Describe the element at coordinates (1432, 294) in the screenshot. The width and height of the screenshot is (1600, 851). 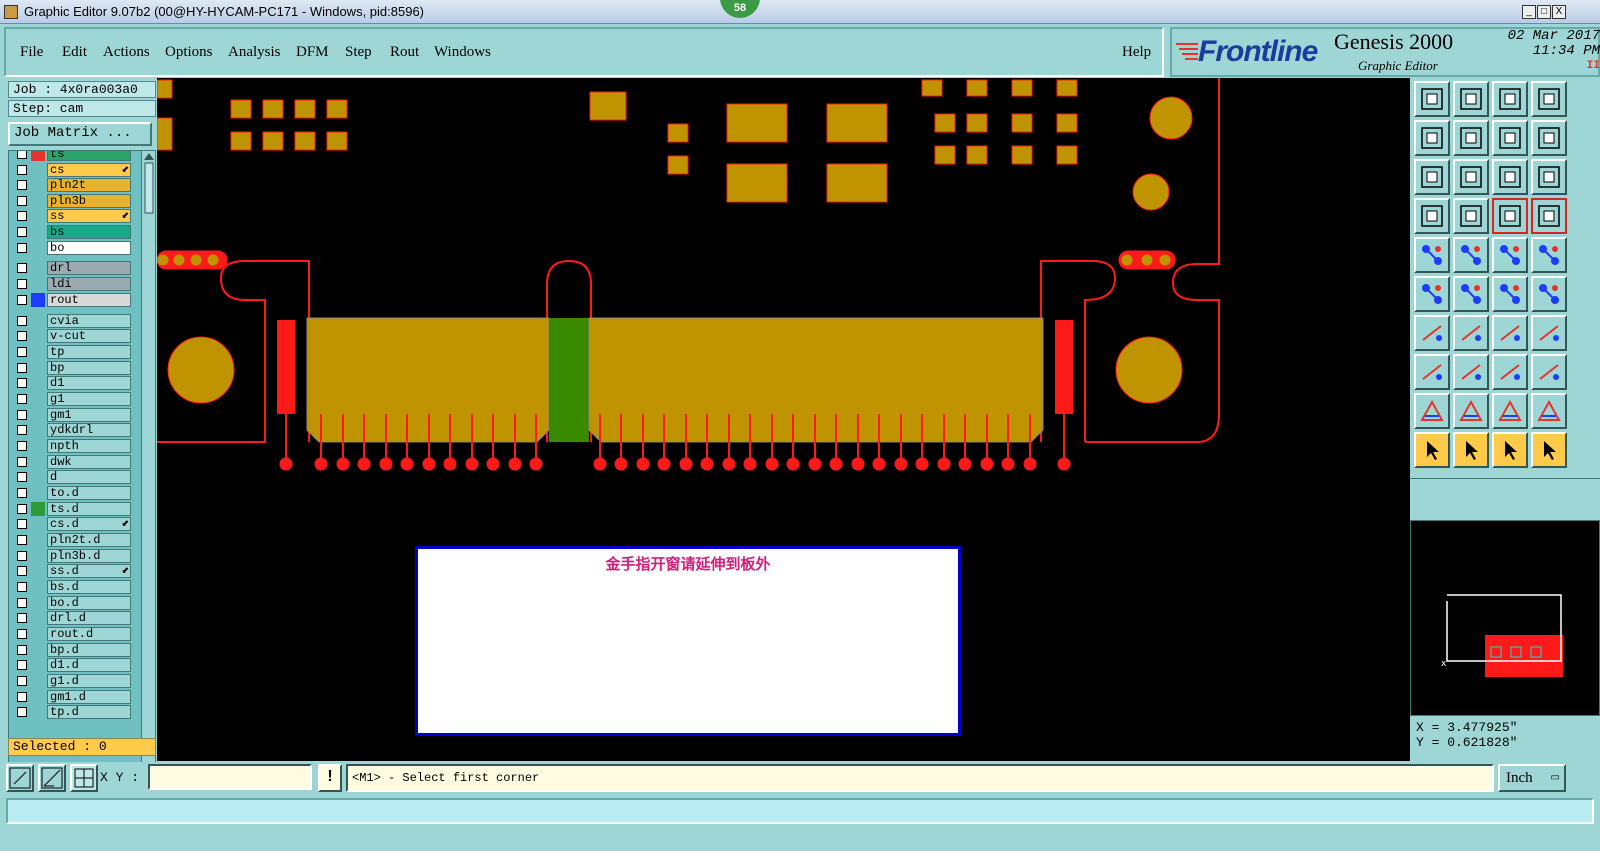
I see `connect-nodes-button` at that location.